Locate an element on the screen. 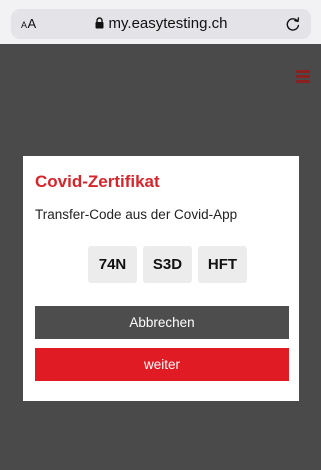 The image size is (321, 470). url-field: AA my.easytesting.ch is located at coordinates (161, 24).